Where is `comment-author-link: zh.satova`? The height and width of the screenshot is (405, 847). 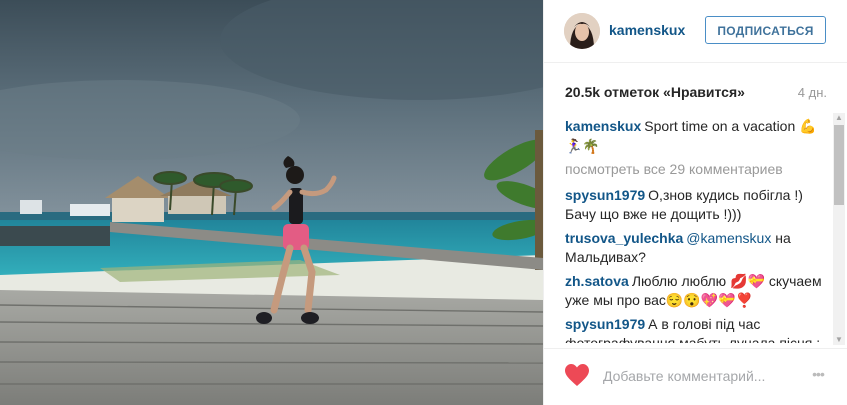
comment-author-link: zh.satova is located at coordinates (597, 281).